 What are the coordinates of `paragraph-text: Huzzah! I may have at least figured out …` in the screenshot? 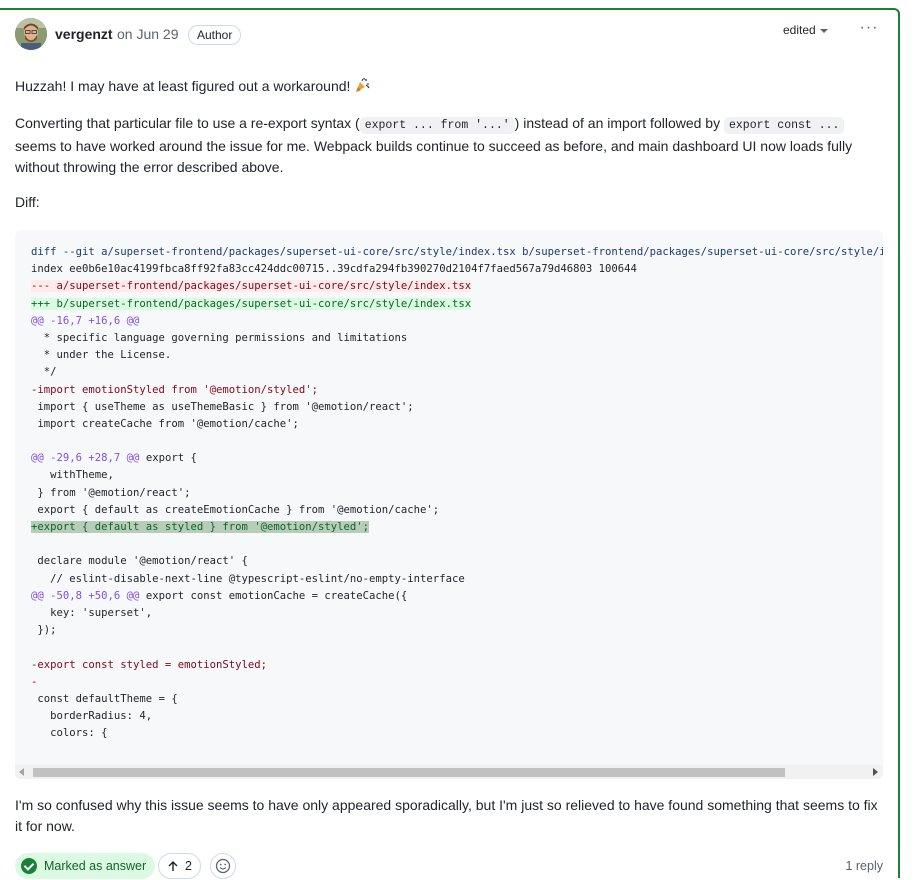 It's located at (183, 86).